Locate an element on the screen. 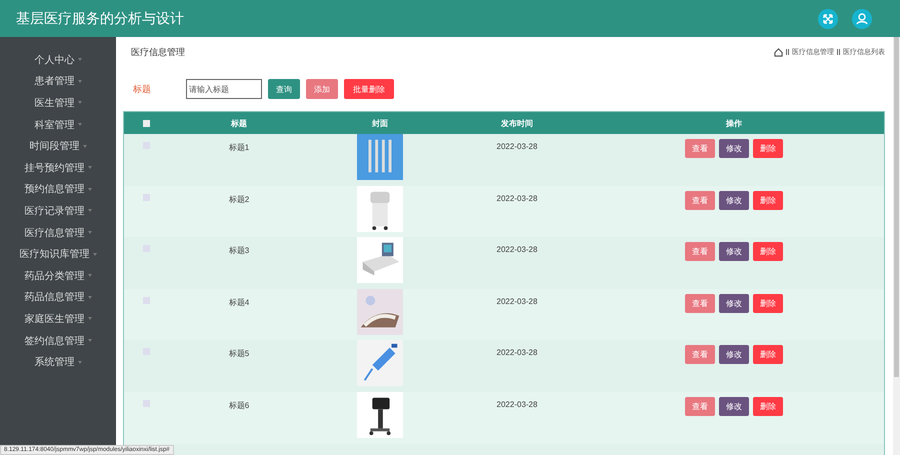 The width and height of the screenshot is (900, 455). app-title: 基层医疗服务的分析与设计 is located at coordinates (100, 19).